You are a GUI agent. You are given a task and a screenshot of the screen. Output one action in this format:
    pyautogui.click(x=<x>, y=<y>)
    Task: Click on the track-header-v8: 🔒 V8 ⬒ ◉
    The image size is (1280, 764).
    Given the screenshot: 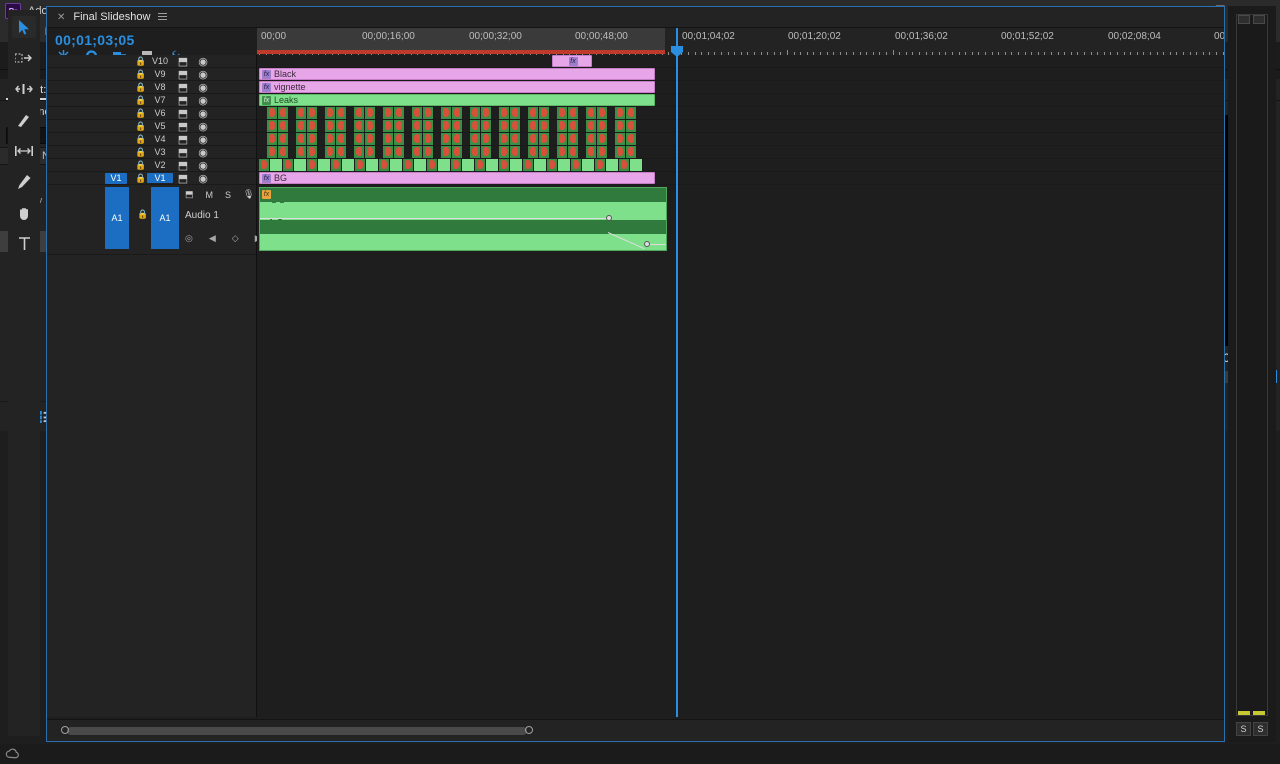 What is the action you would take?
    pyautogui.click(x=151, y=87)
    